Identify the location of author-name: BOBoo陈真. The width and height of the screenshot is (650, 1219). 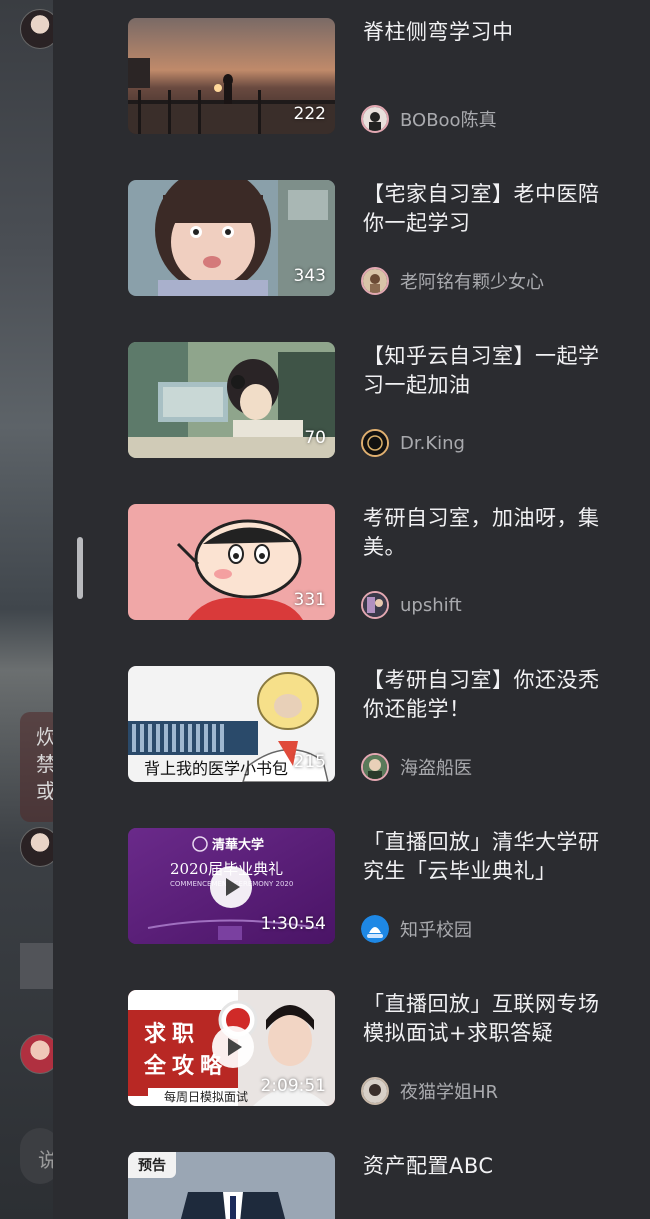
(448, 120).